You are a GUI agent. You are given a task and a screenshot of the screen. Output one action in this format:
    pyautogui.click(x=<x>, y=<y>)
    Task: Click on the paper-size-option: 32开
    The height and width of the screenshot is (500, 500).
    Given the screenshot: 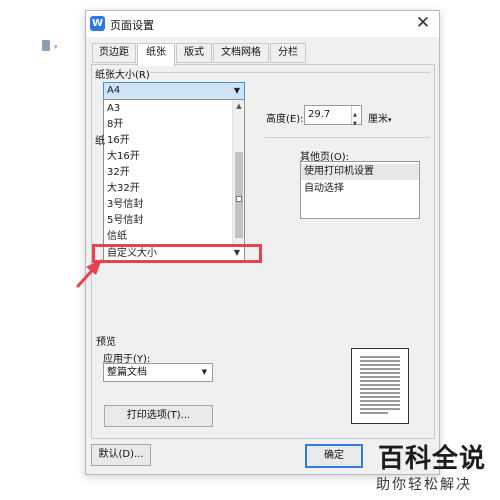 What is the action you would take?
    pyautogui.click(x=118, y=173)
    